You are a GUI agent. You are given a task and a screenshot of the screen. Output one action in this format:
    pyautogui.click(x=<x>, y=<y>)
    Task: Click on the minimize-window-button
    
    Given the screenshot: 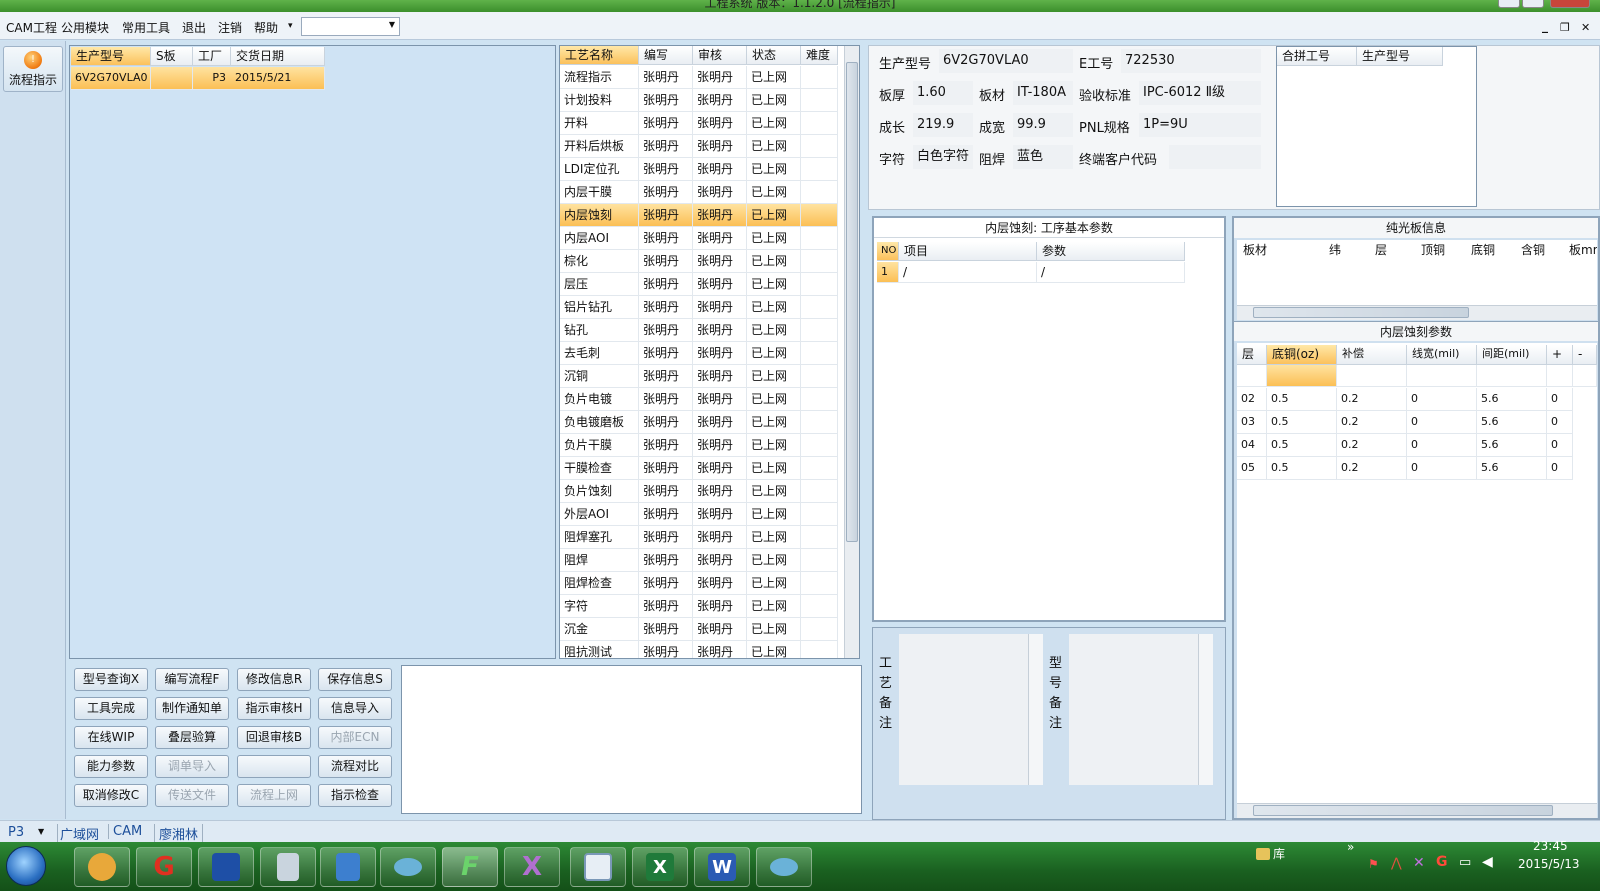 What is the action you would take?
    pyautogui.click(x=1509, y=4)
    